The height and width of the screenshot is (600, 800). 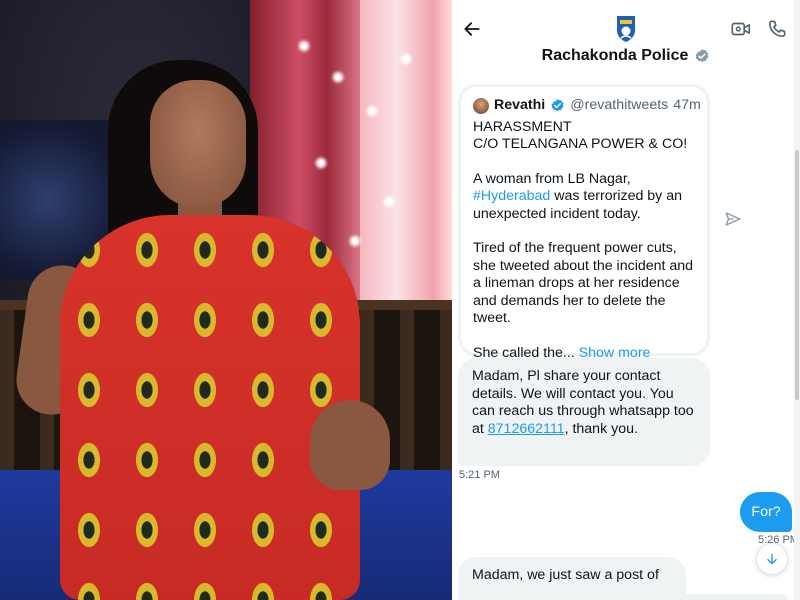 I want to click on message-timestamp: 5:21 PM, so click(x=479, y=475).